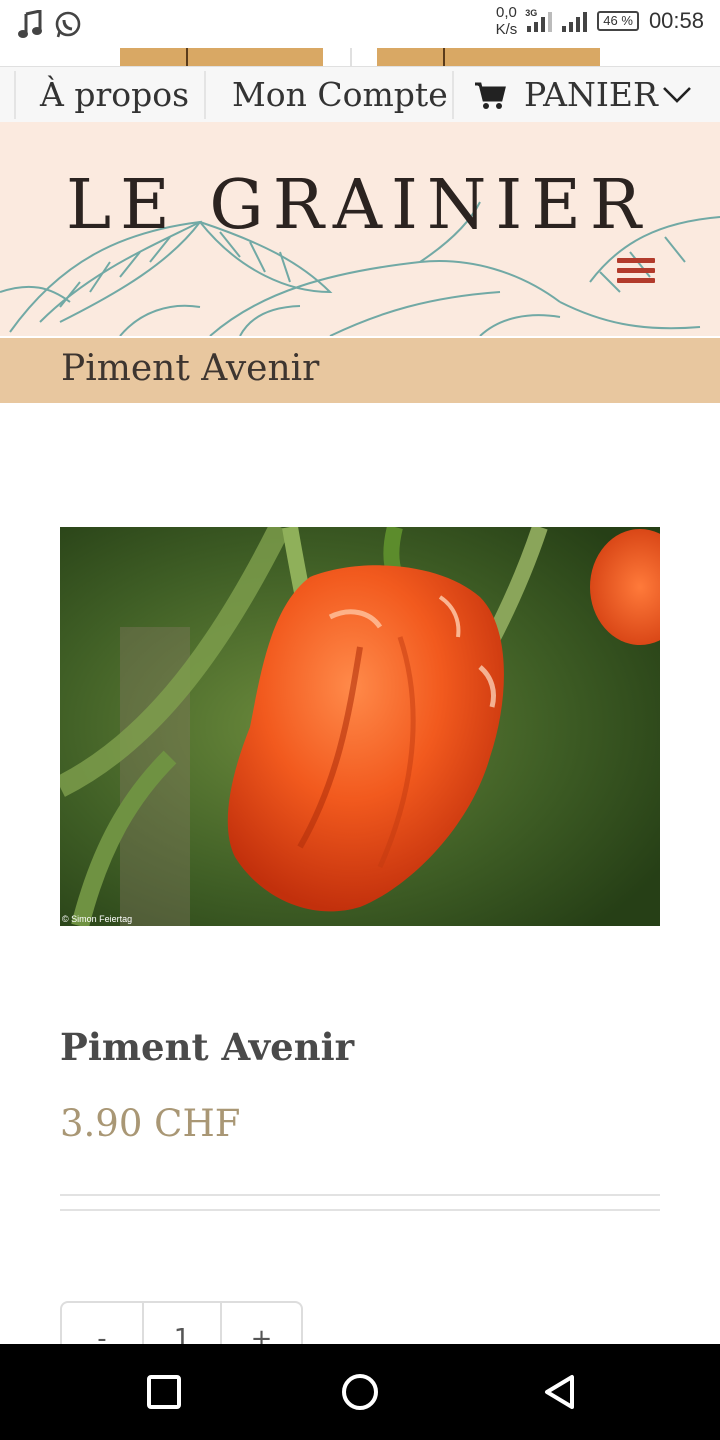  I want to click on product-title: Piment Avenir, so click(207, 1047).